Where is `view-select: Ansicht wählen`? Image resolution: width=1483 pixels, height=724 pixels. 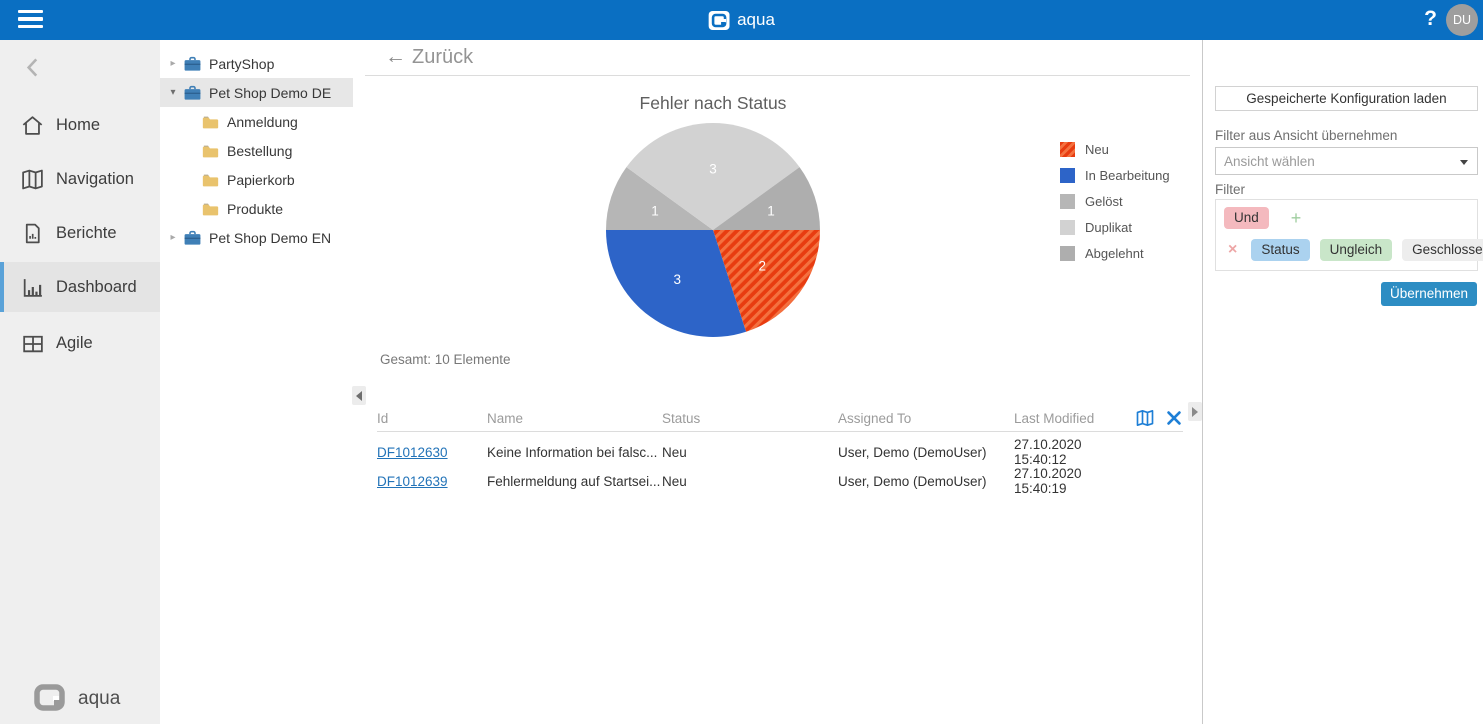
view-select: Ansicht wählen is located at coordinates (1346, 161).